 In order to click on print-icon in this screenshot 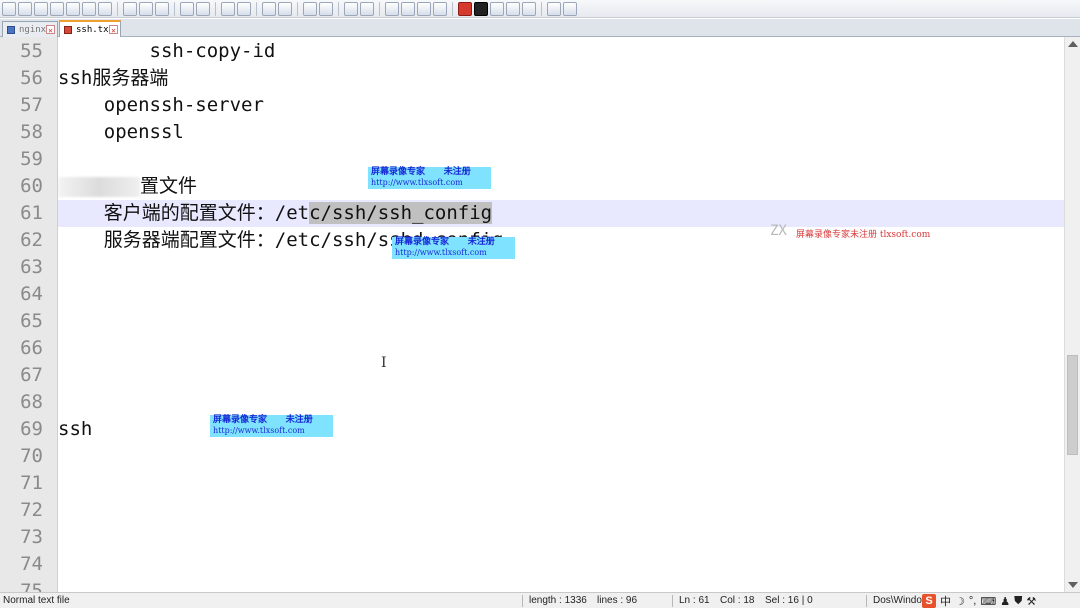, I will do `click(105, 8)`.